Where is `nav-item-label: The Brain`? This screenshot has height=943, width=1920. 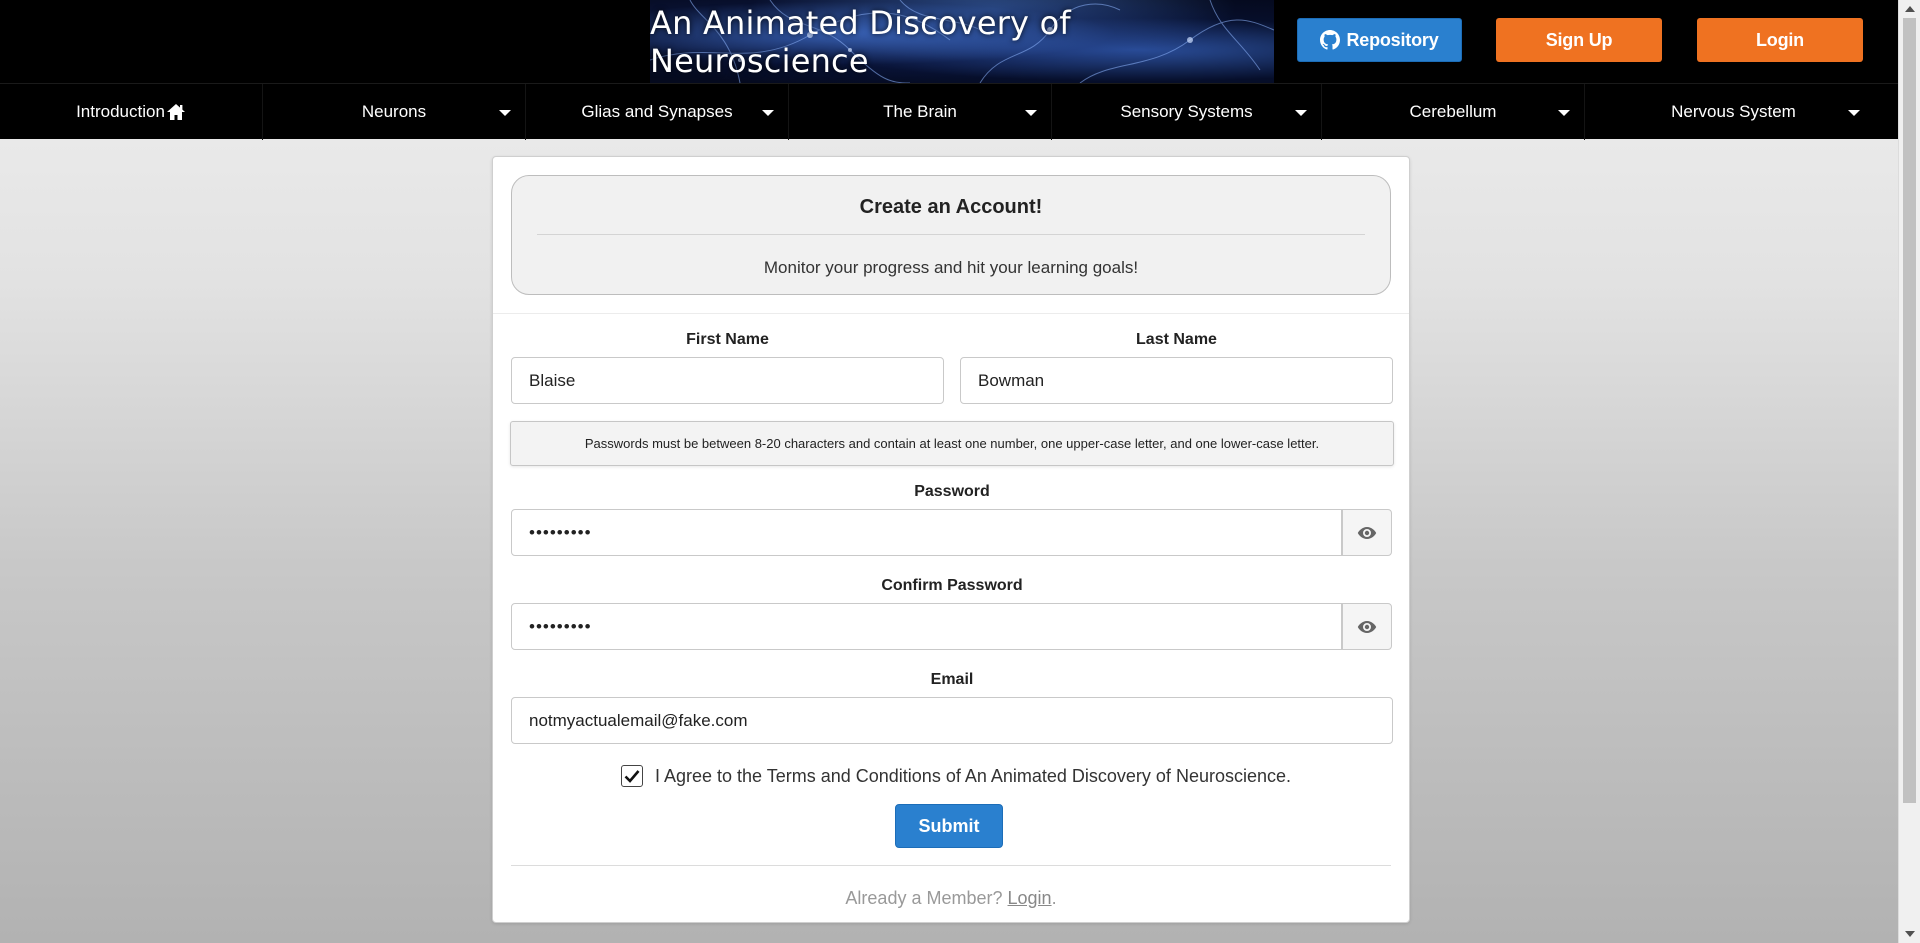 nav-item-label: The Brain is located at coordinates (920, 111).